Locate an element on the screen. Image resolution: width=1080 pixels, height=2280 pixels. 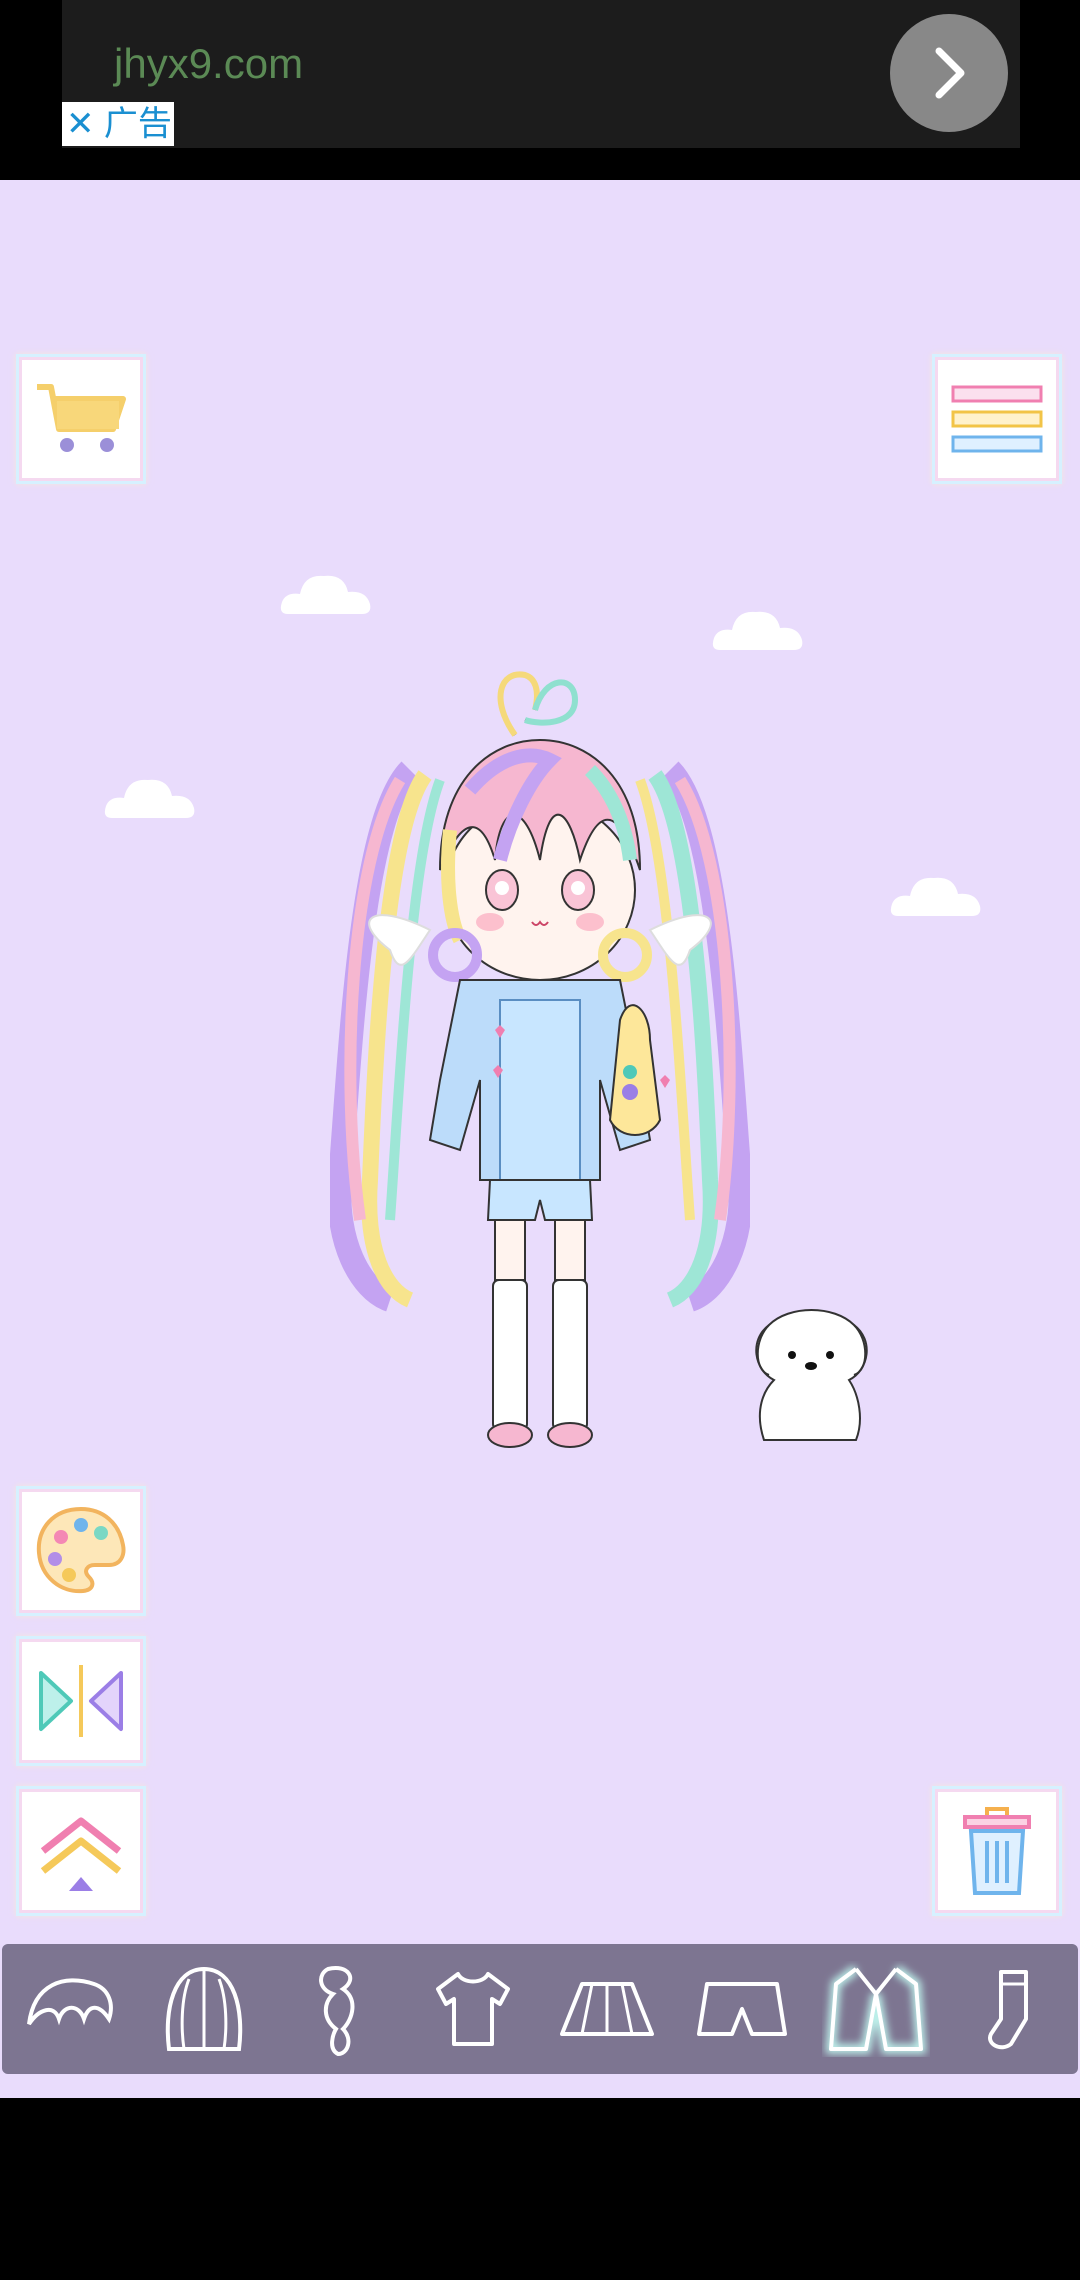
category-shorts is located at coordinates (742, 2009).